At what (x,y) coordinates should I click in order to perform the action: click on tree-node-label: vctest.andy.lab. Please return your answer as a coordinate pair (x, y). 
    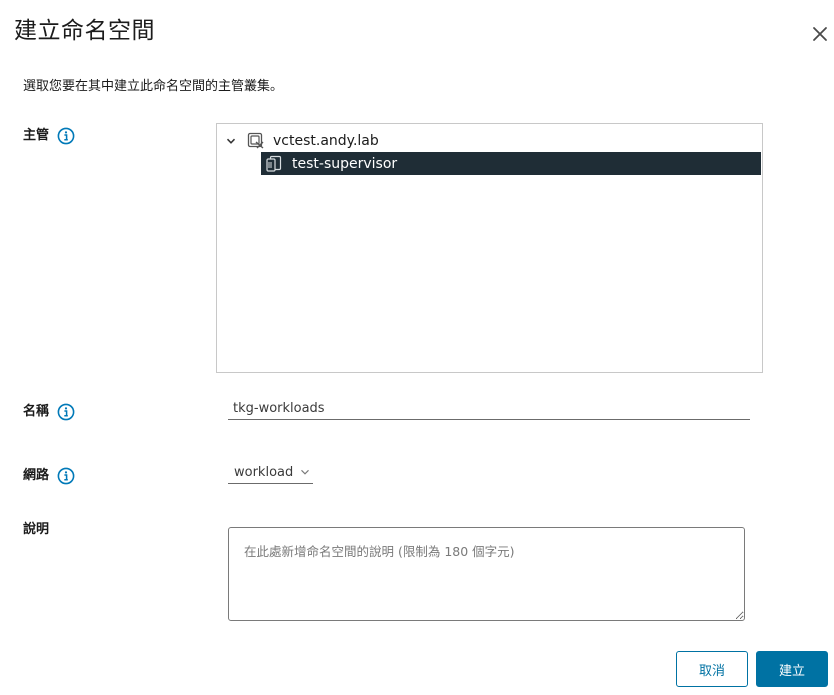
    Looking at the image, I should click on (326, 140).